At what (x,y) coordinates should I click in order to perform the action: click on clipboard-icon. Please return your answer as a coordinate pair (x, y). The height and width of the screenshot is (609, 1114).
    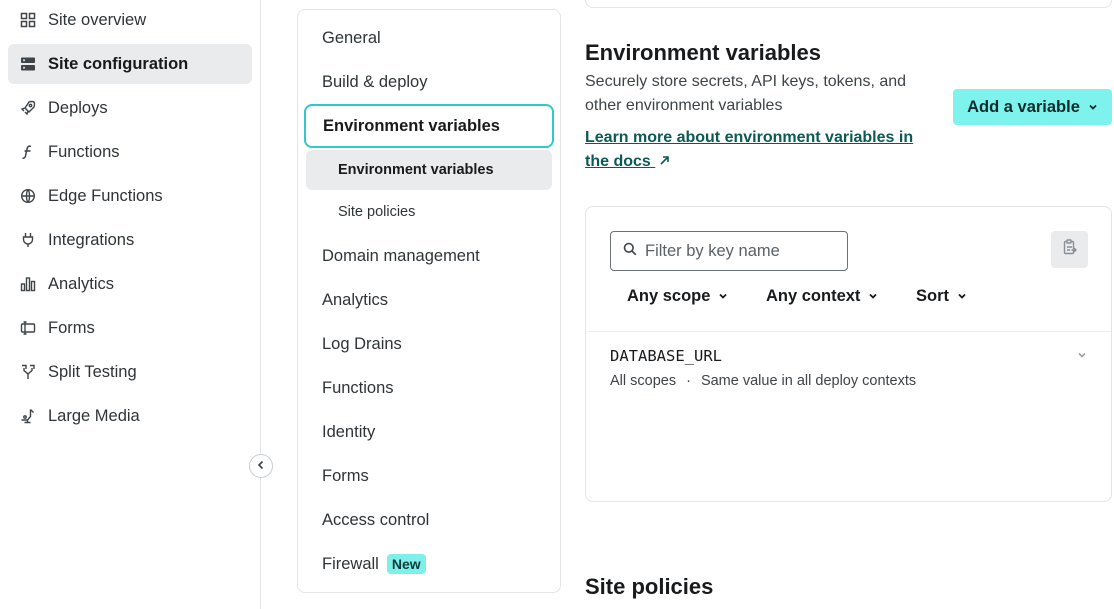
    Looking at the image, I should click on (1070, 249).